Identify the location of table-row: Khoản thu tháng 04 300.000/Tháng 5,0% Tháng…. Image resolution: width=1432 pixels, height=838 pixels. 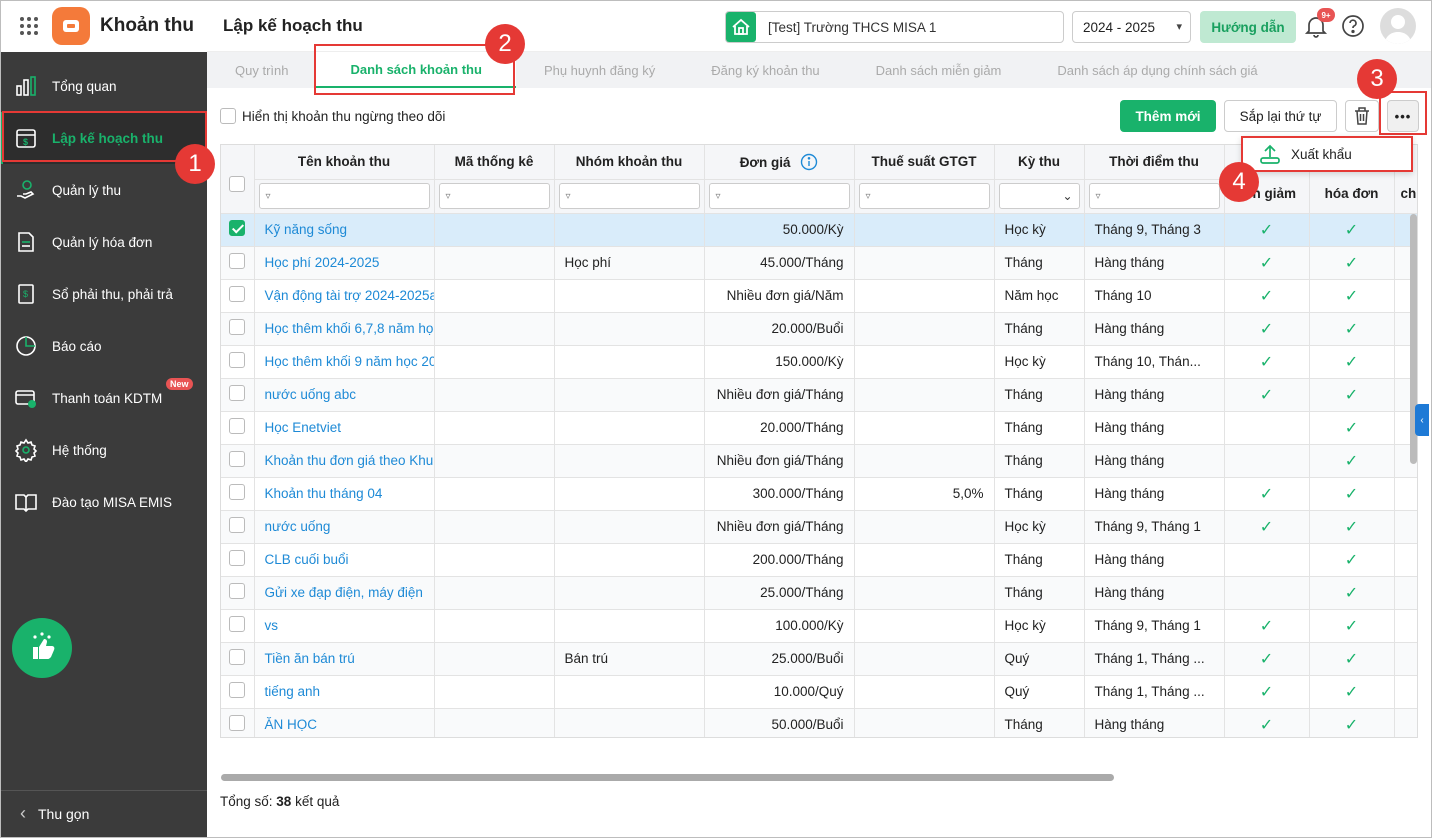
(819, 494).